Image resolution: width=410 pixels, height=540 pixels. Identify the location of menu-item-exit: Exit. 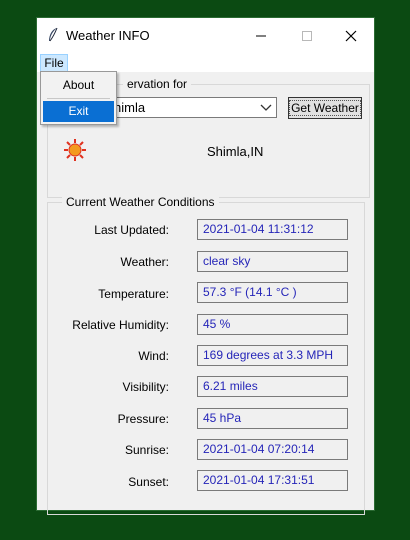
(78, 111).